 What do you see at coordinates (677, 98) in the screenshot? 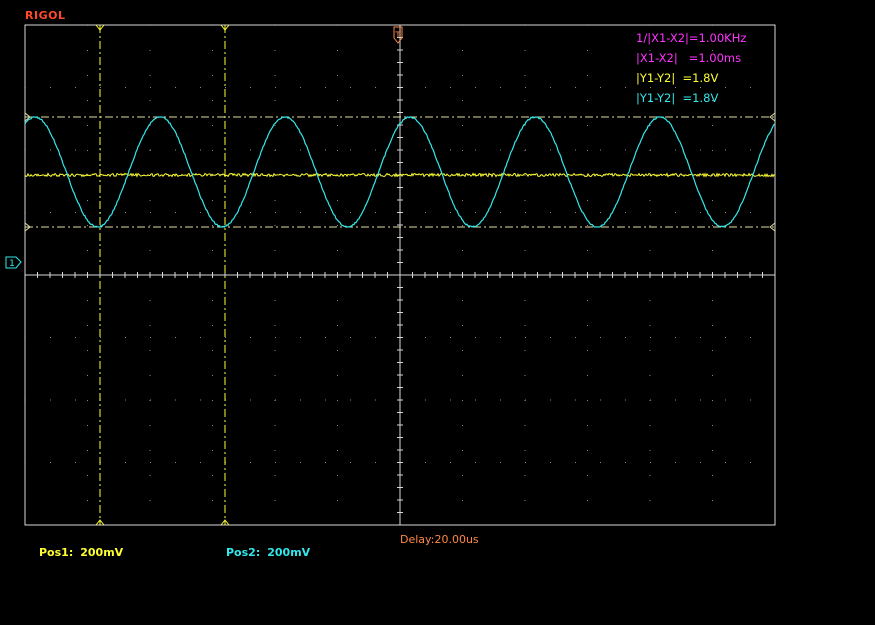
I see `measure-dy-ch2: |Y1-Y2| =1.8V` at bounding box center [677, 98].